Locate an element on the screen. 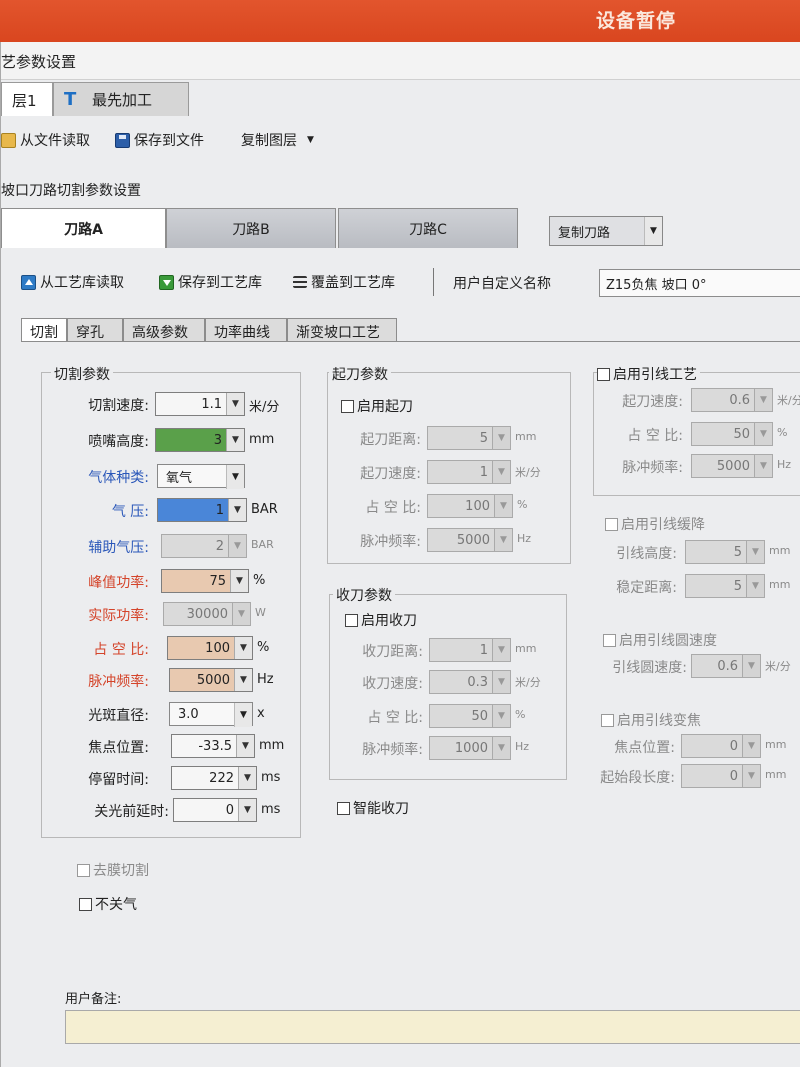  enable-lead-arc-checkbox: 启用引线圆速度 is located at coordinates (660, 640).